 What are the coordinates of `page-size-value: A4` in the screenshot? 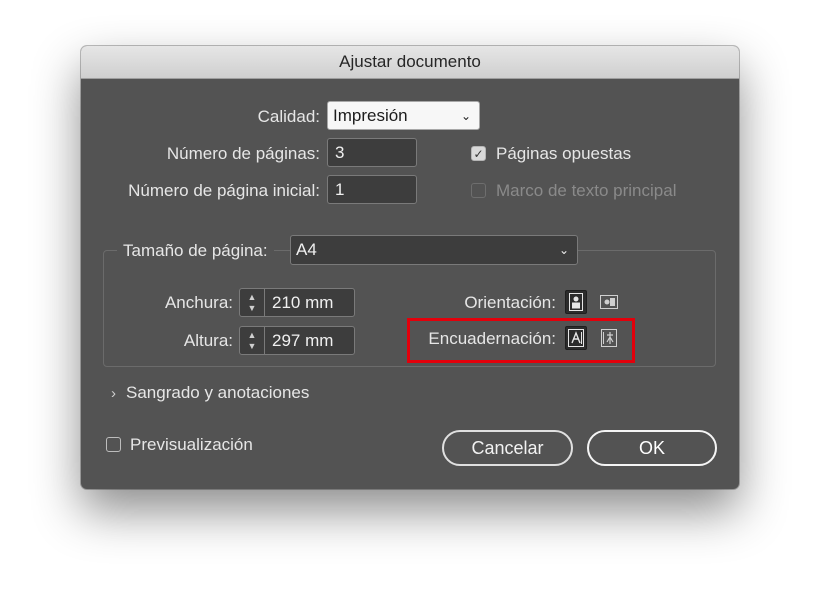 It's located at (306, 249).